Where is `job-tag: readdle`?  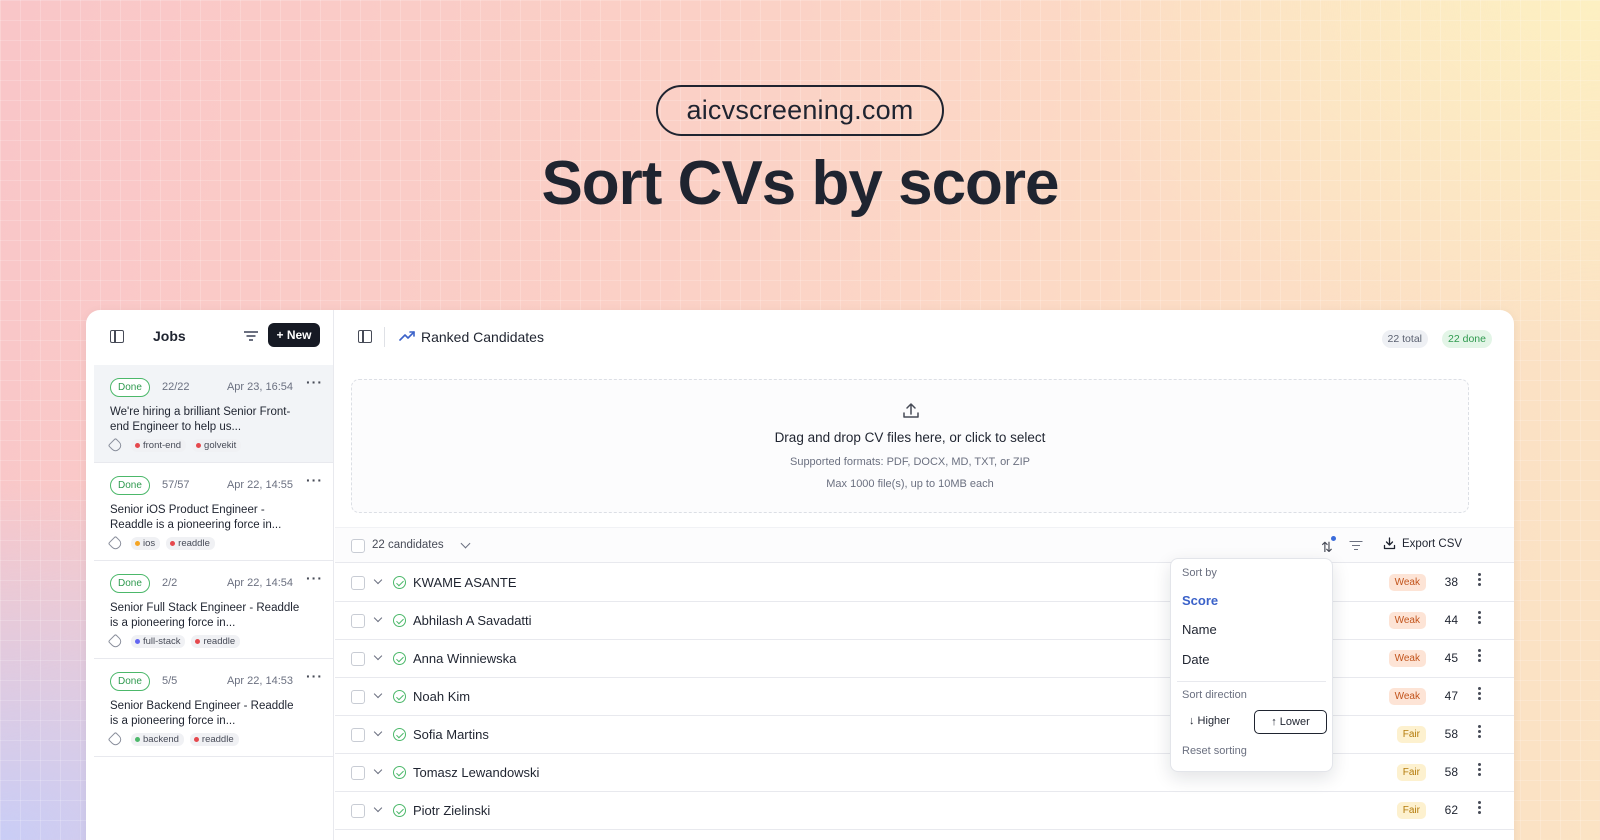
job-tag: readdle is located at coordinates (190, 543).